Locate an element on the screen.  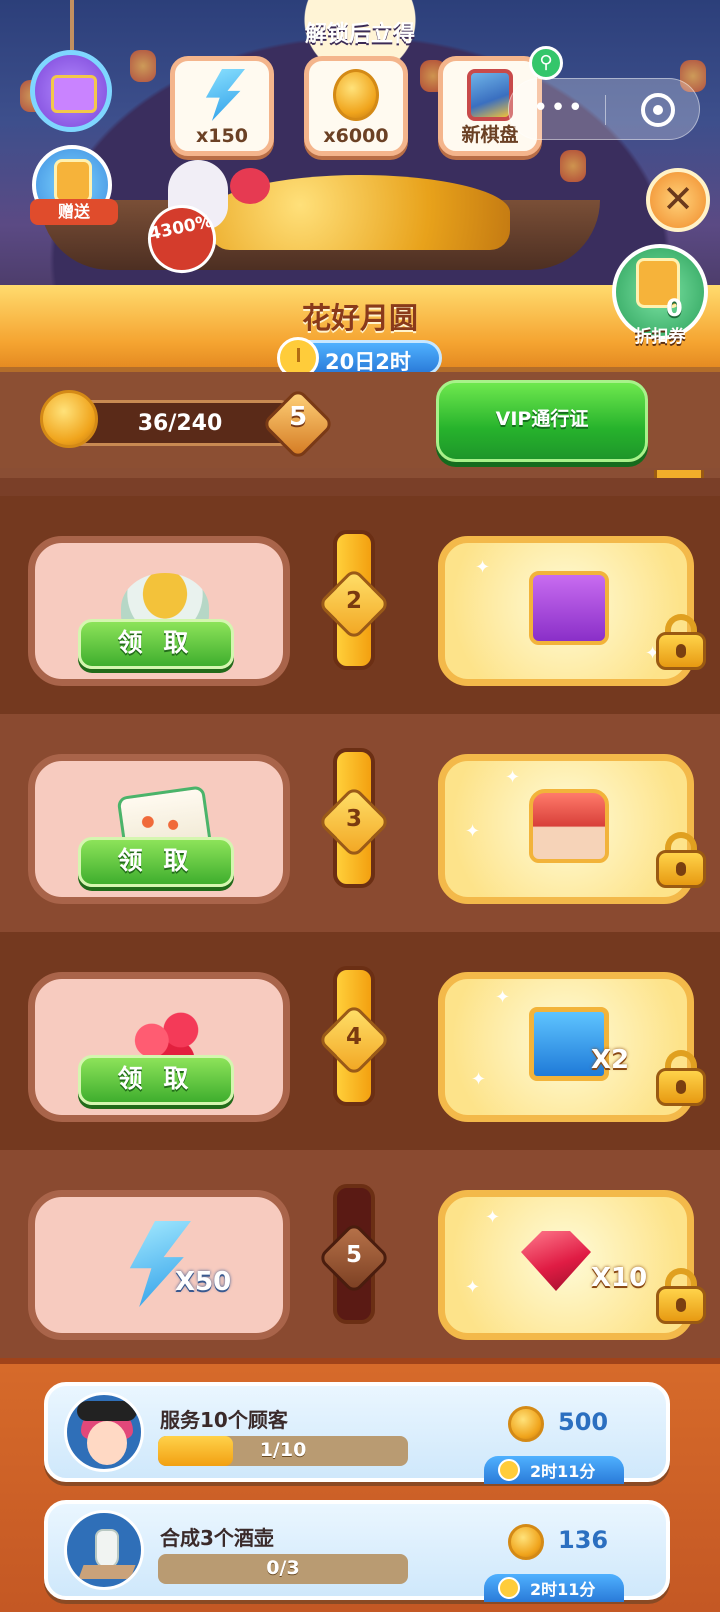
close-miniprogram-icon is located at coordinates (658, 110).